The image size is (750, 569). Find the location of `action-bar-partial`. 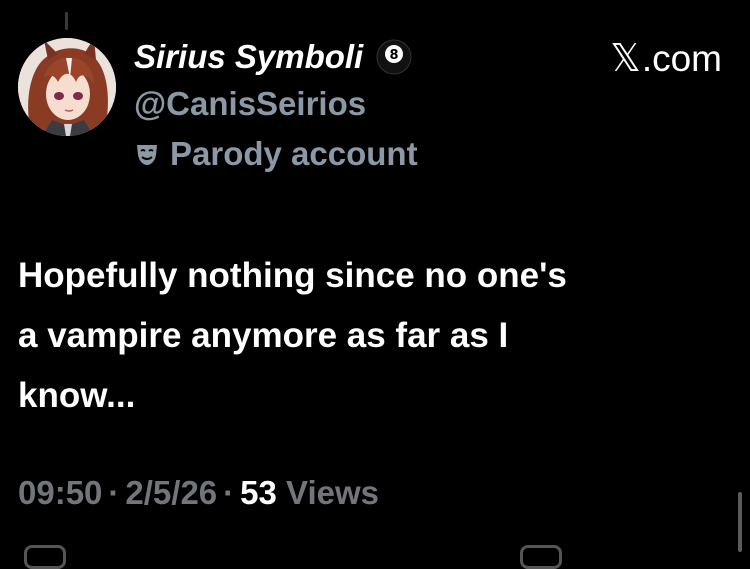

action-bar-partial is located at coordinates (375, 557).